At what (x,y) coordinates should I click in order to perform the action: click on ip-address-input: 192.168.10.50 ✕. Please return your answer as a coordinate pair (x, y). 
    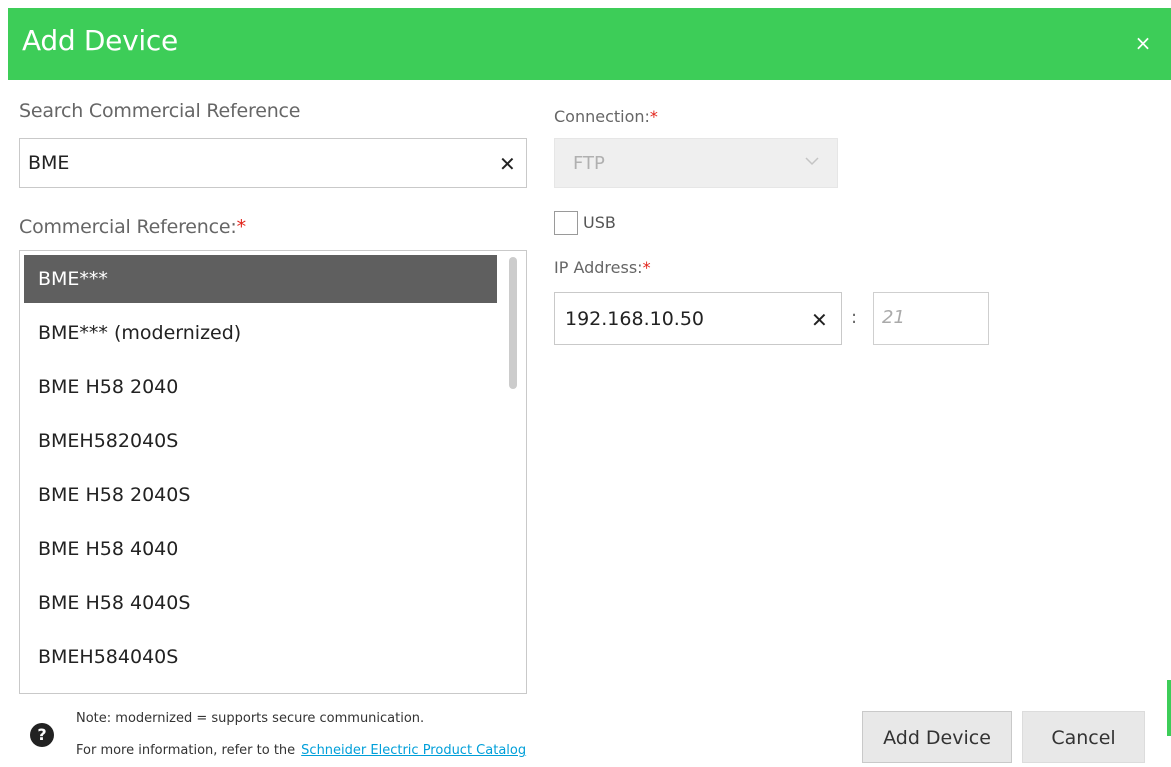
    Looking at the image, I should click on (698, 318).